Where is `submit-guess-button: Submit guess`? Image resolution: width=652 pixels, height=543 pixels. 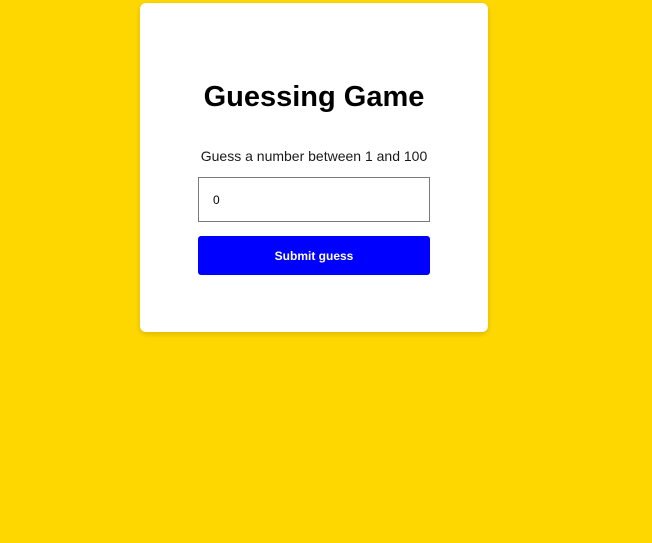
submit-guess-button: Submit guess is located at coordinates (314, 255).